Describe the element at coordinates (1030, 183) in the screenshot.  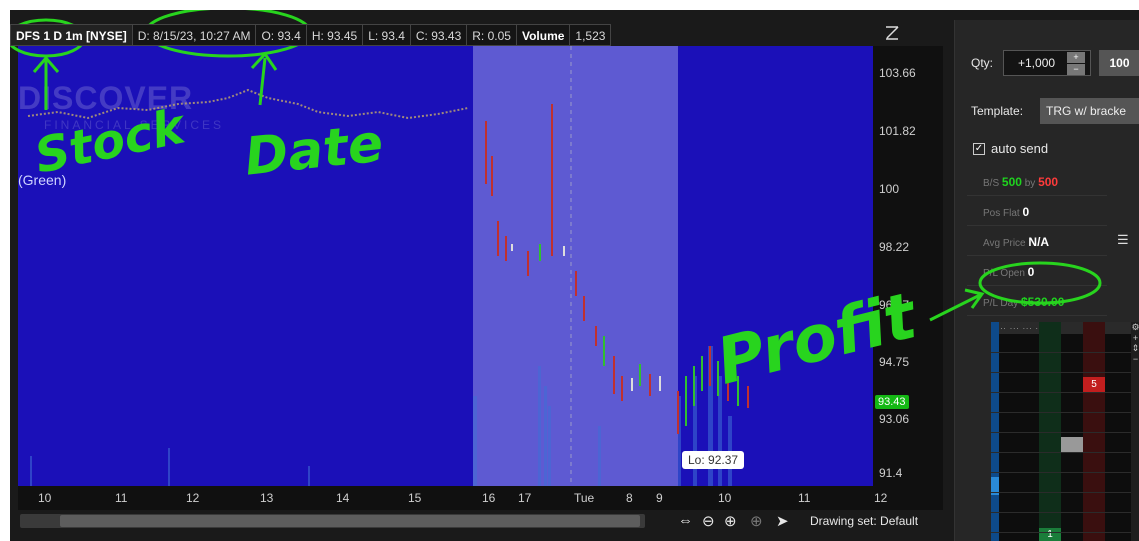
I see `bs-by-label: by` at that location.